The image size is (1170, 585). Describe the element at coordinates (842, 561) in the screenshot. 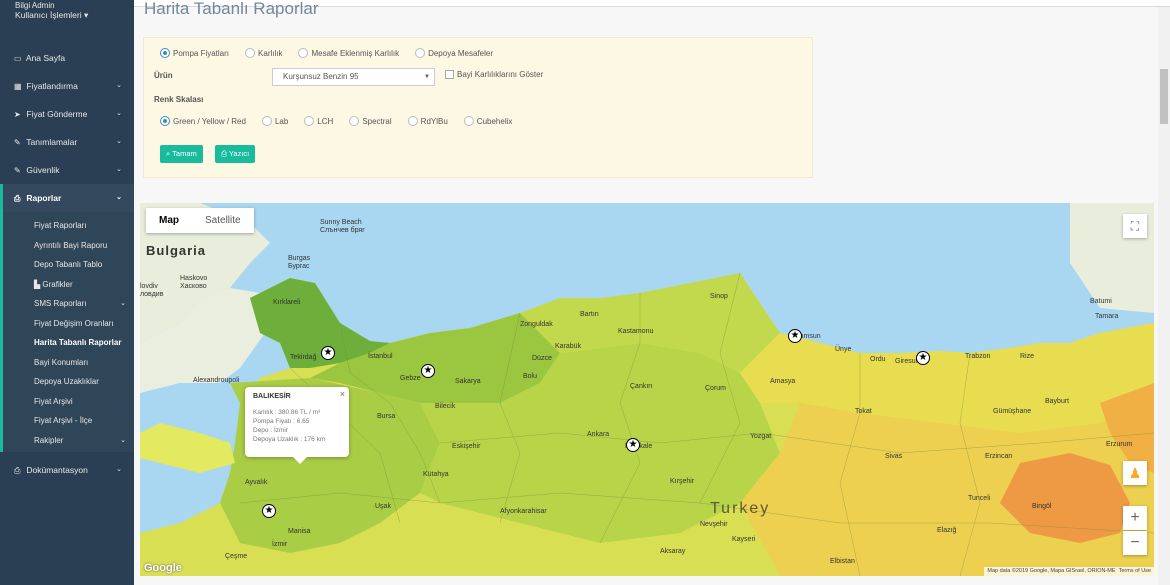

I see `city-label: Elbistan` at that location.